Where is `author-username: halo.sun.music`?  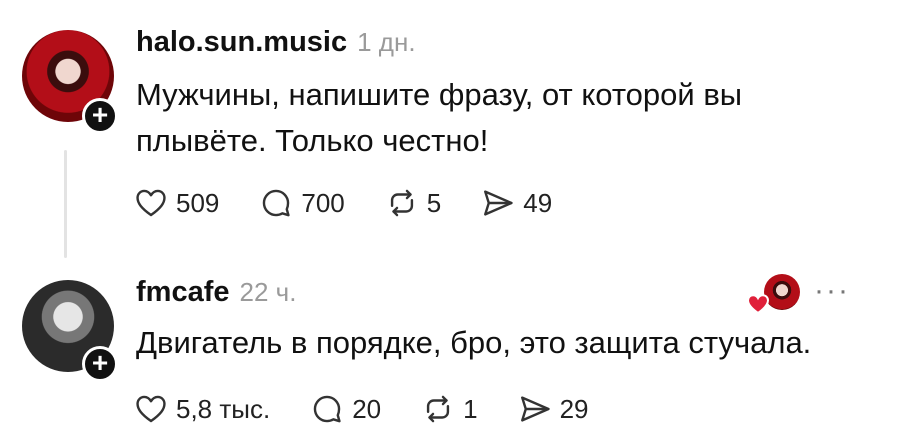 author-username: halo.sun.music is located at coordinates (241, 42).